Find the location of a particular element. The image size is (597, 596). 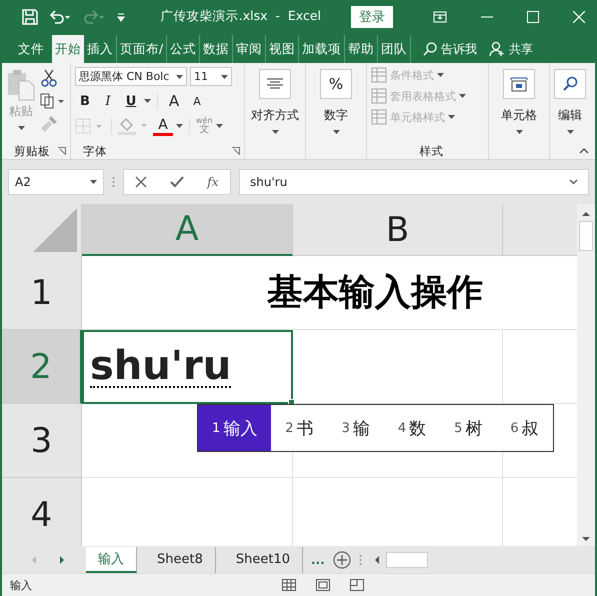

window-title: 广传攻柴演示.xlsx - Excel is located at coordinates (240, 16).